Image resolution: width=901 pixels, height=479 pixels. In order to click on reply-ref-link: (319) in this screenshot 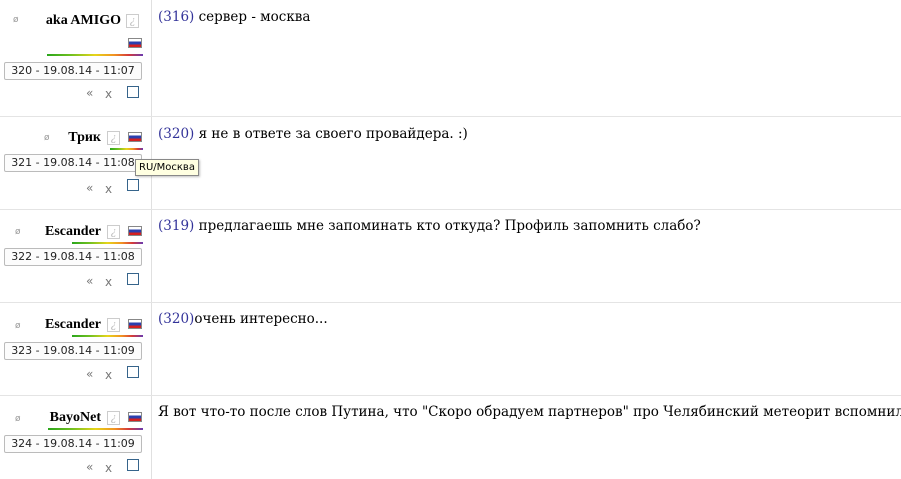, I will do `click(176, 226)`.